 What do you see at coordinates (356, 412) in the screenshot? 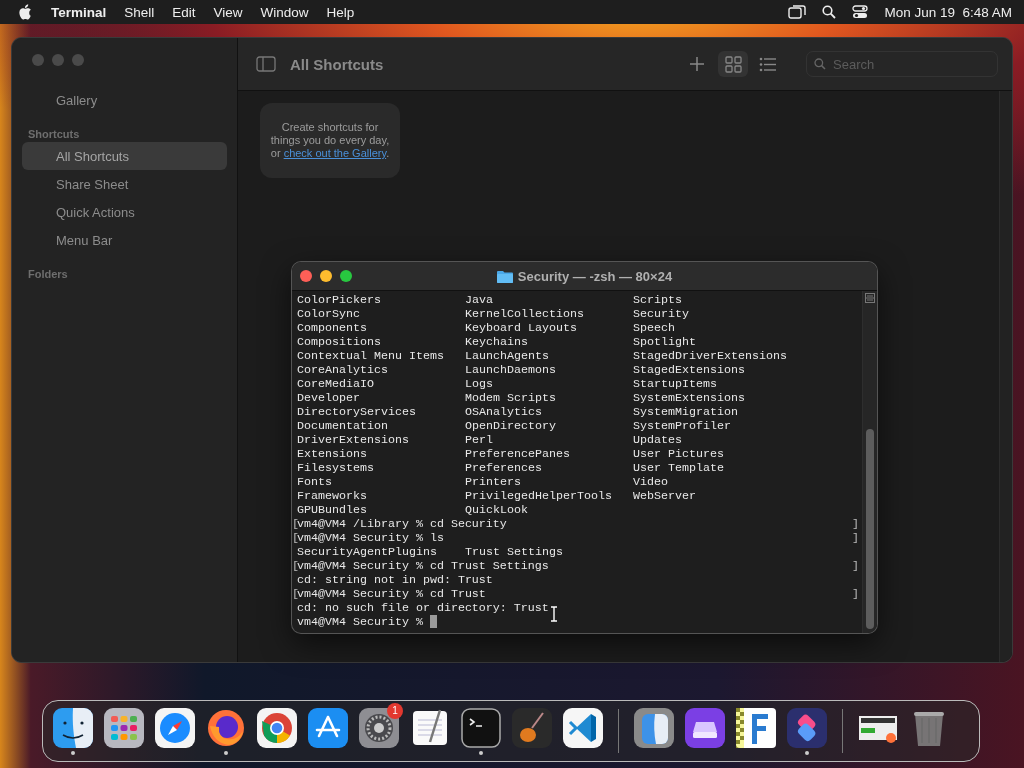
I see `file-name: DirectoryServices` at bounding box center [356, 412].